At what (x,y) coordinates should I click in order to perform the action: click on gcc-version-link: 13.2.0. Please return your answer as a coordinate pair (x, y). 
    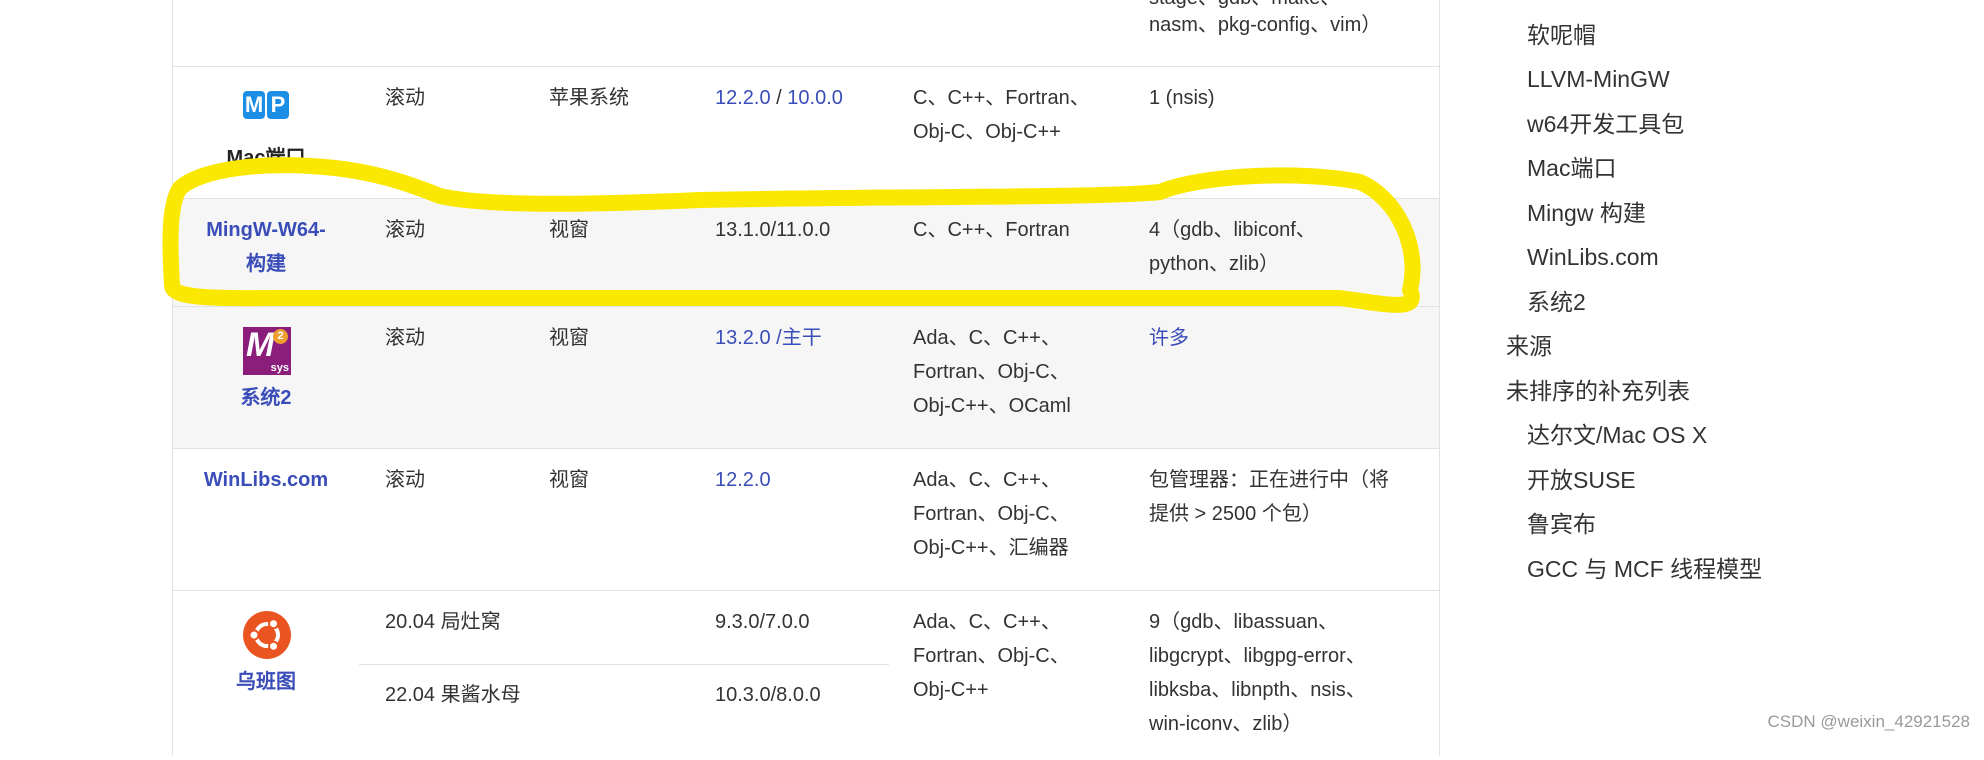
    Looking at the image, I should click on (743, 338).